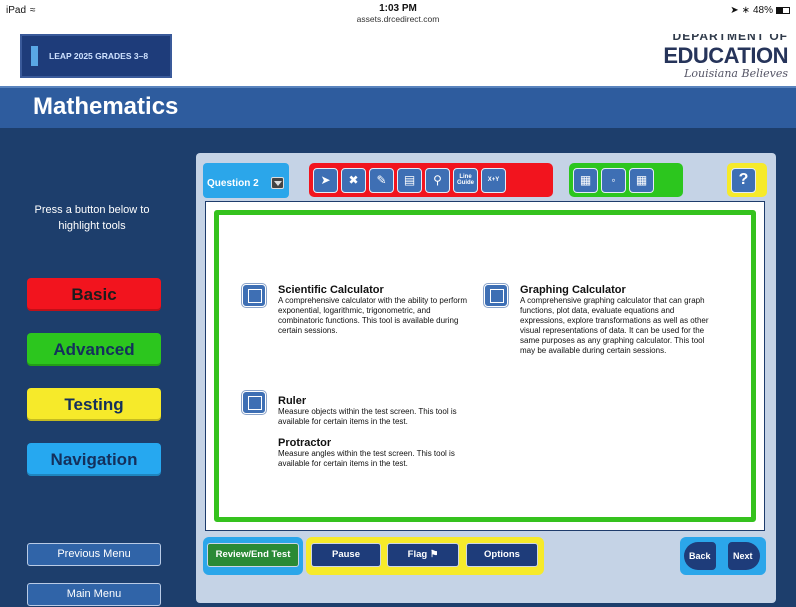  Describe the element at coordinates (502, 555) in the screenshot. I see `options-button: Options` at that location.